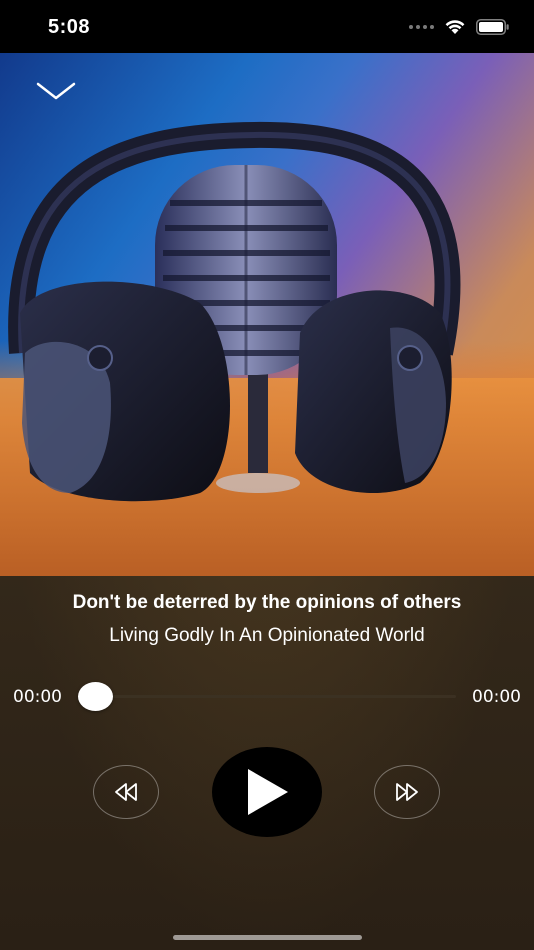 The height and width of the screenshot is (950, 534). What do you see at coordinates (267, 26) in the screenshot?
I see `status-bar: 5:08` at bounding box center [267, 26].